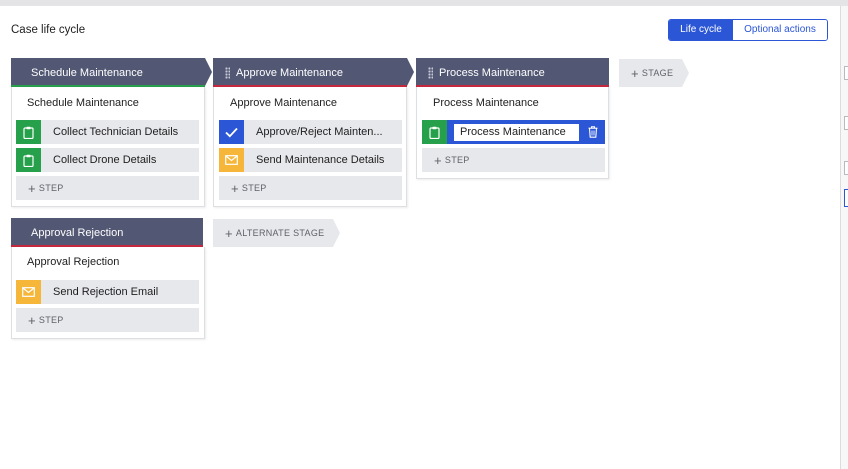  I want to click on step-label: Send Maintenance Details, so click(320, 160).